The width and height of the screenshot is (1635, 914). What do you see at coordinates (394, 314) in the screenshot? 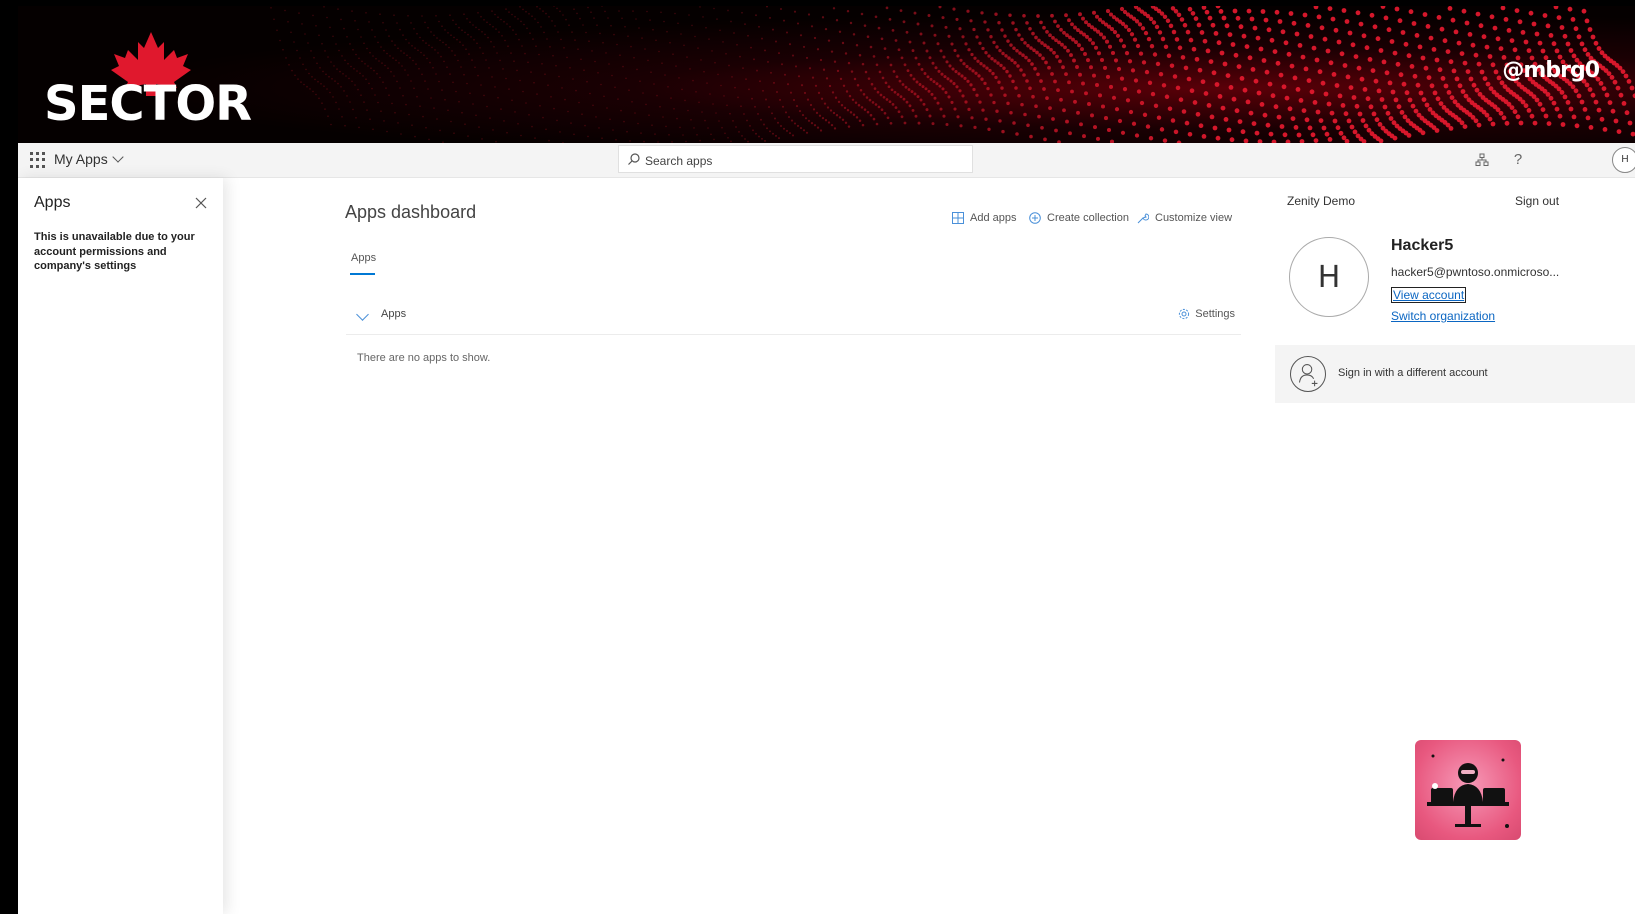
I see `group-label: Apps` at bounding box center [394, 314].